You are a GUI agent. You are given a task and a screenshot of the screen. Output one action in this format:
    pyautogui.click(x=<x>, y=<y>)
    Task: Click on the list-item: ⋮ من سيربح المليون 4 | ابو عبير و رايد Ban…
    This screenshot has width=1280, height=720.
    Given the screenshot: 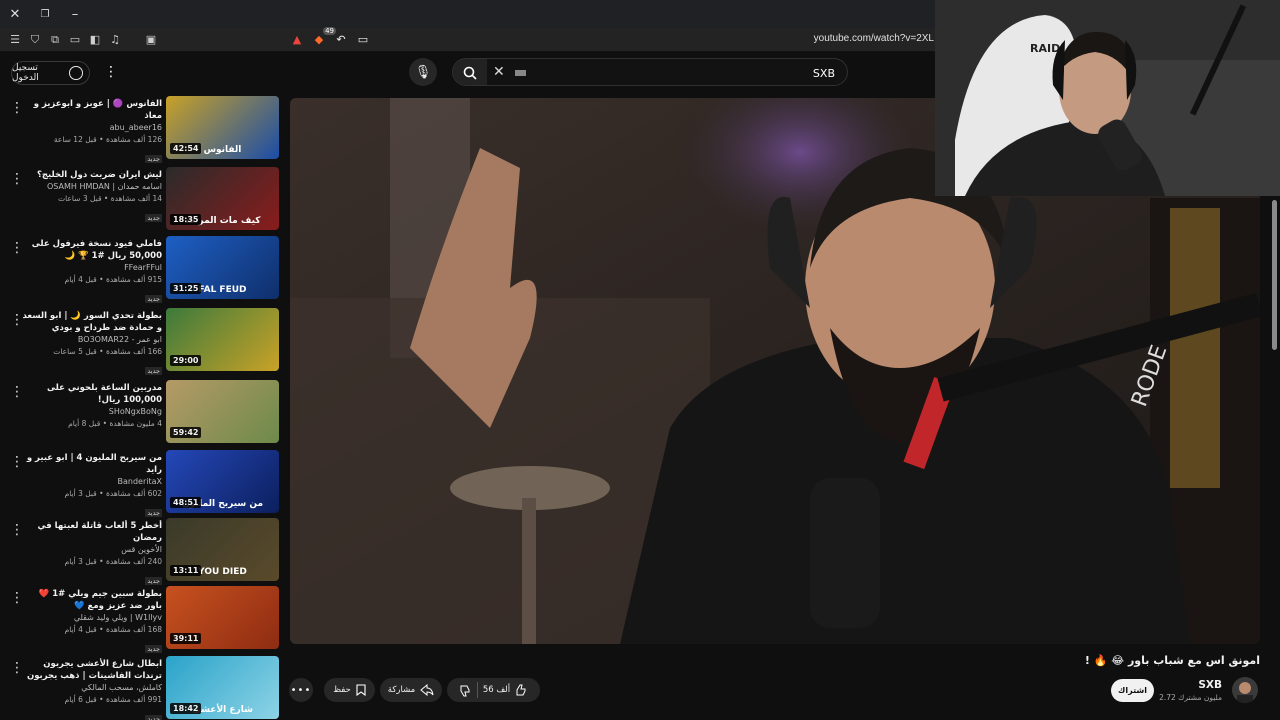 What is the action you would take?
    pyautogui.click(x=143, y=484)
    